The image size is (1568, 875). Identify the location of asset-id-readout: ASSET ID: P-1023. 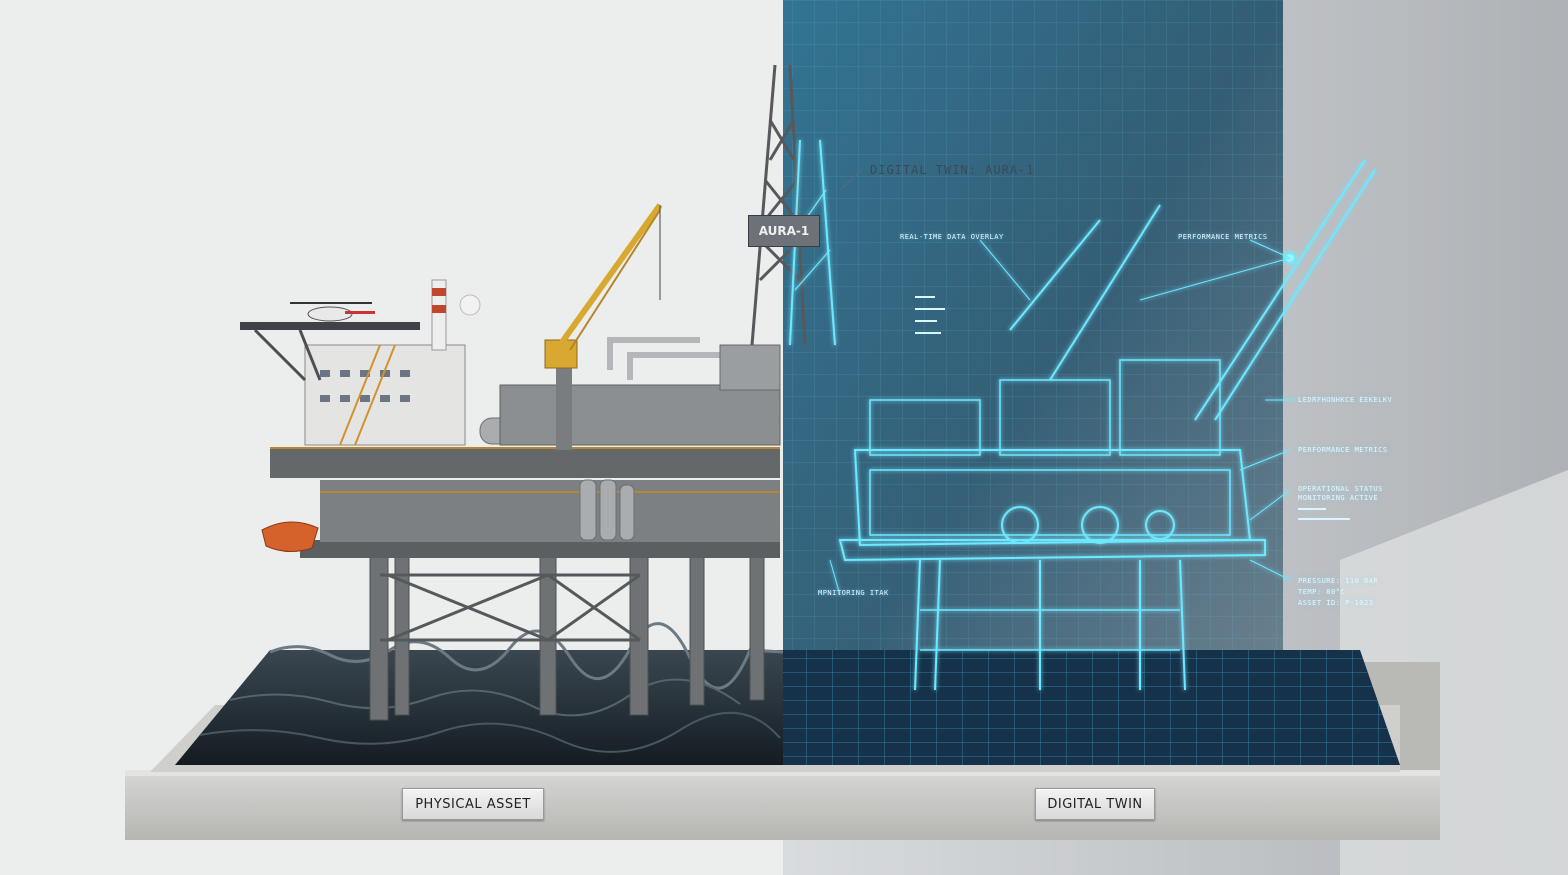
(1336, 603).